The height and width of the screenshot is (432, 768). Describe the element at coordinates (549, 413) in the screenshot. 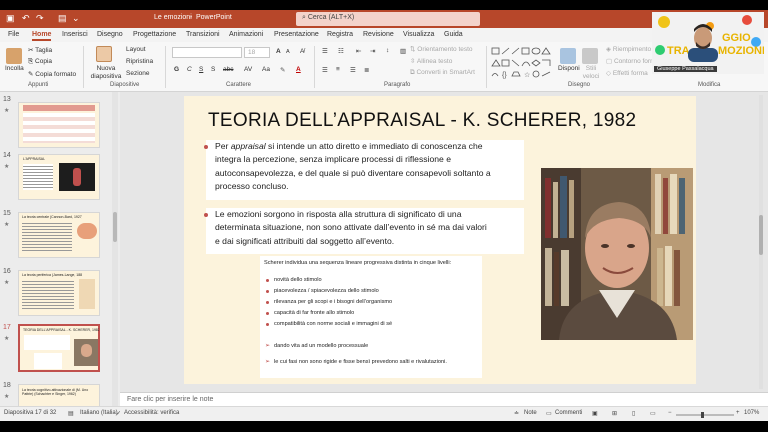

I see `comments-icon: ▭` at that location.